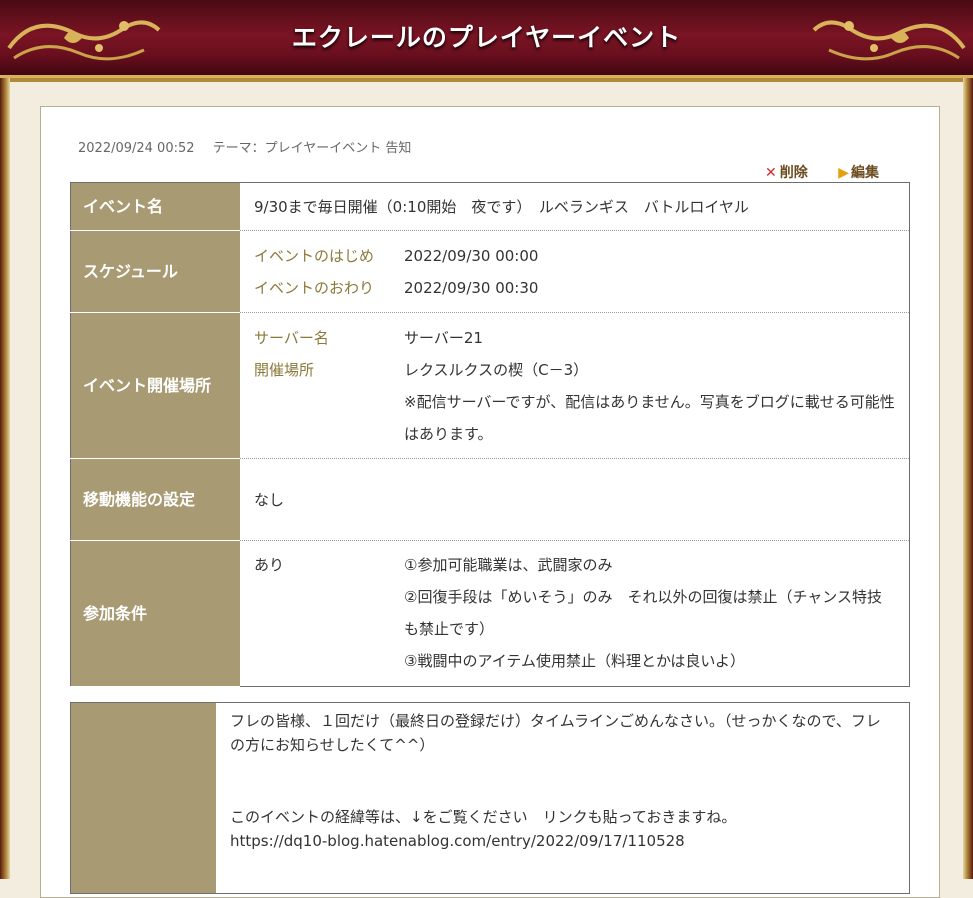 Image resolution: width=973 pixels, height=898 pixels. I want to click on field-key: イベントのはじめ, so click(314, 255).